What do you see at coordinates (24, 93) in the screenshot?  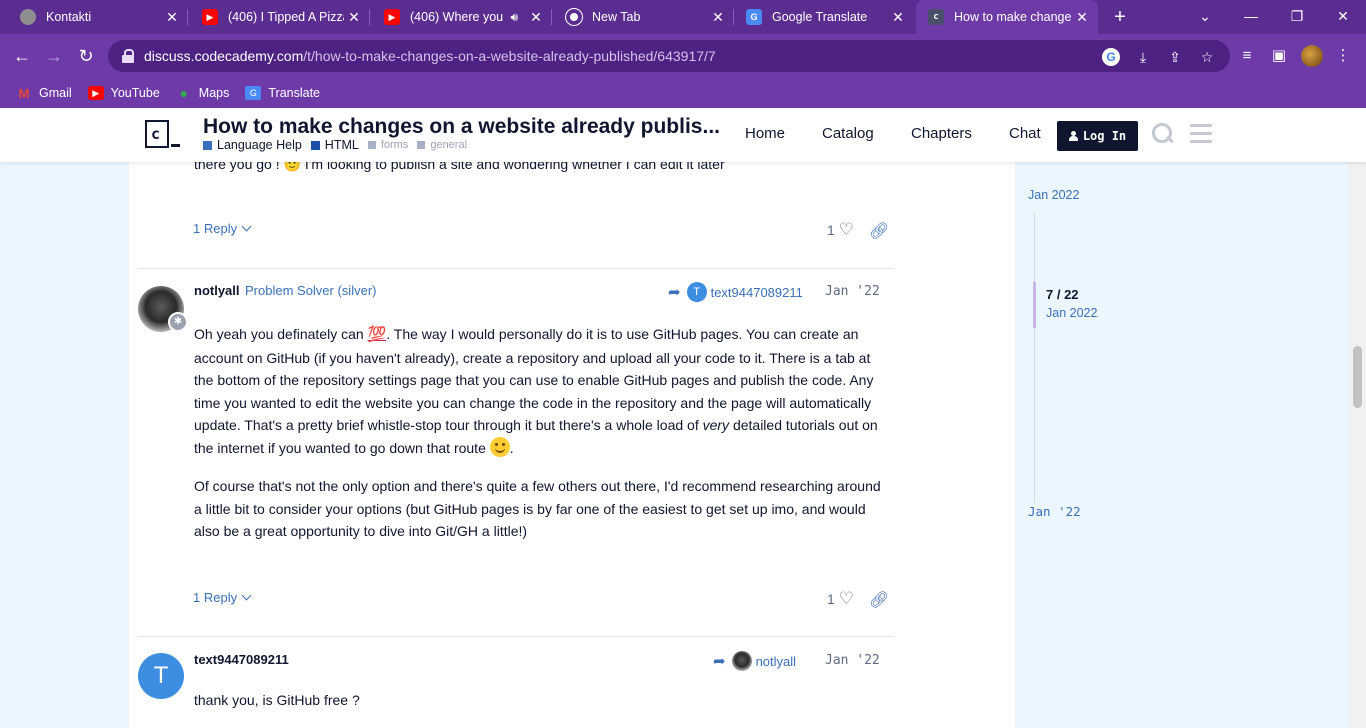 I see `gmail-icon: M` at bounding box center [24, 93].